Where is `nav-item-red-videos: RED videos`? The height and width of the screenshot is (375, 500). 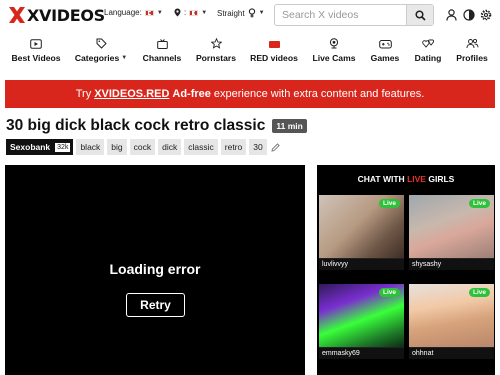 nav-item-red-videos: RED videos is located at coordinates (274, 52).